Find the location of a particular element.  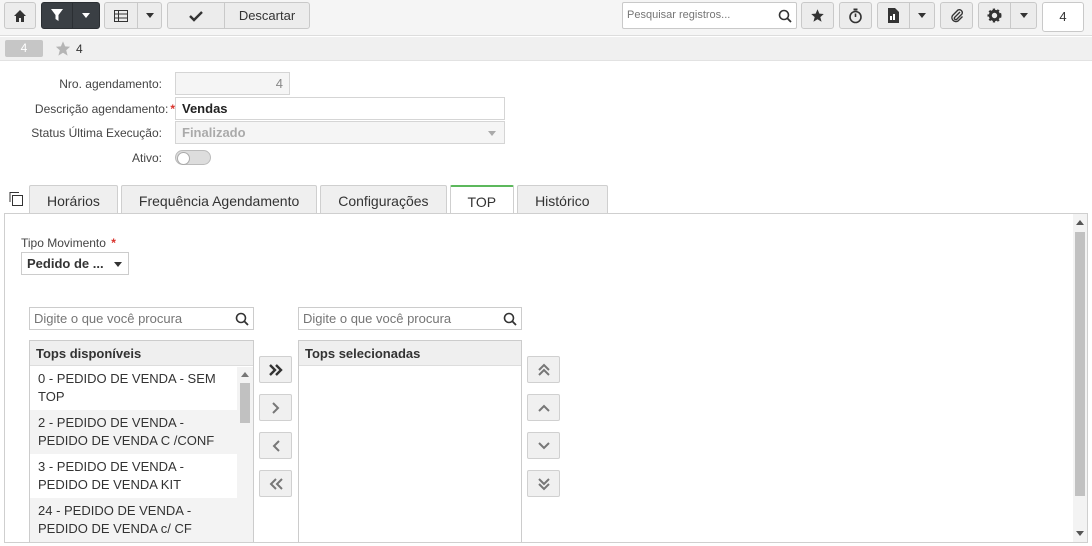

attachments-button is located at coordinates (956, 15).